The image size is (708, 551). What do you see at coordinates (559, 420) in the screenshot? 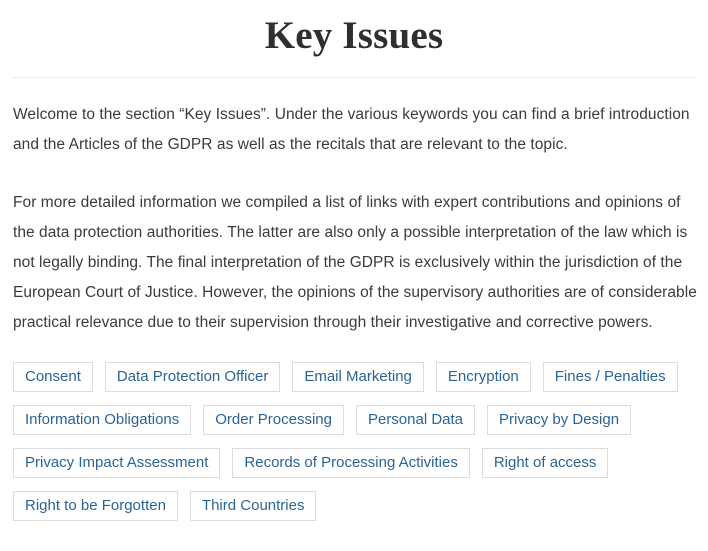
I see `keyword-chip-privacy-by-design: Privacy by Design` at bounding box center [559, 420].